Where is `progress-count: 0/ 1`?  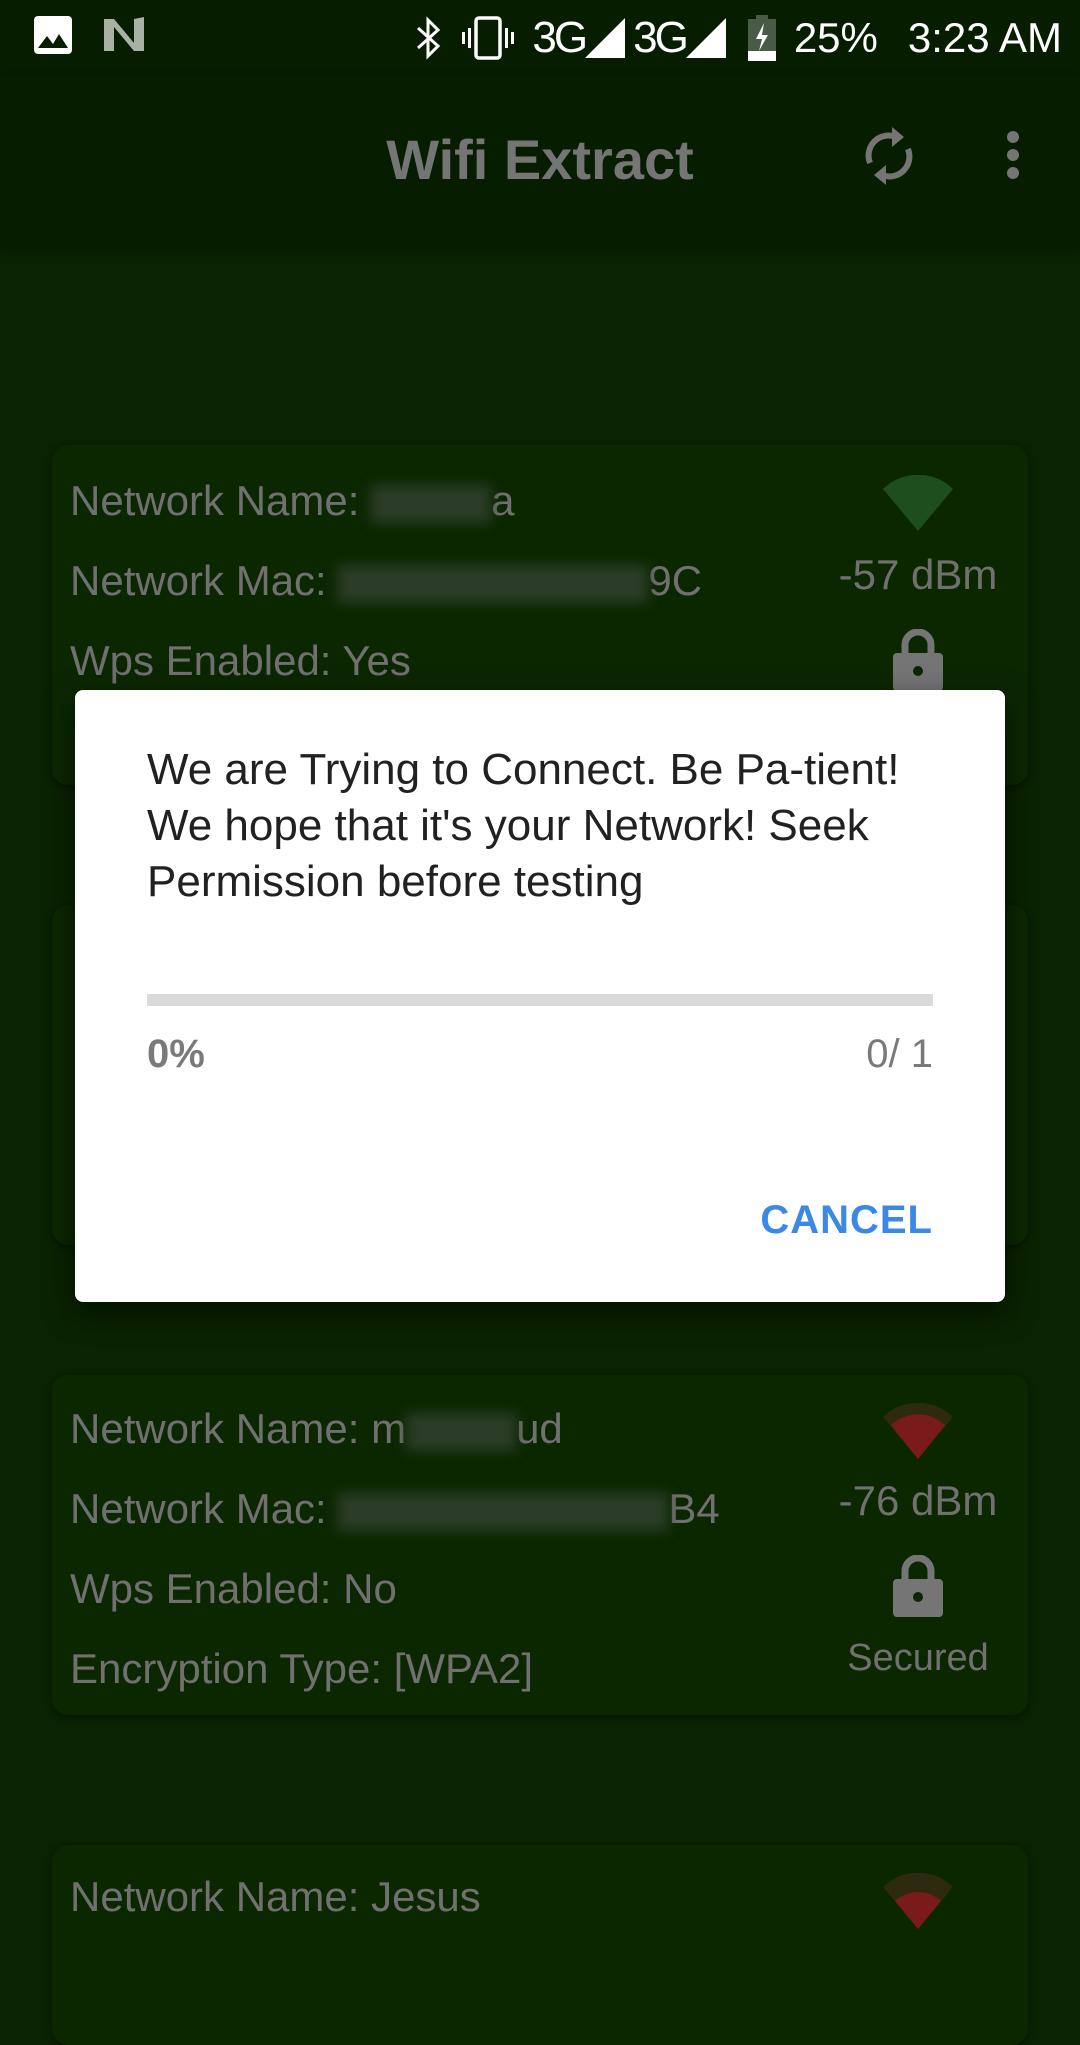 progress-count: 0/ 1 is located at coordinates (899, 1054).